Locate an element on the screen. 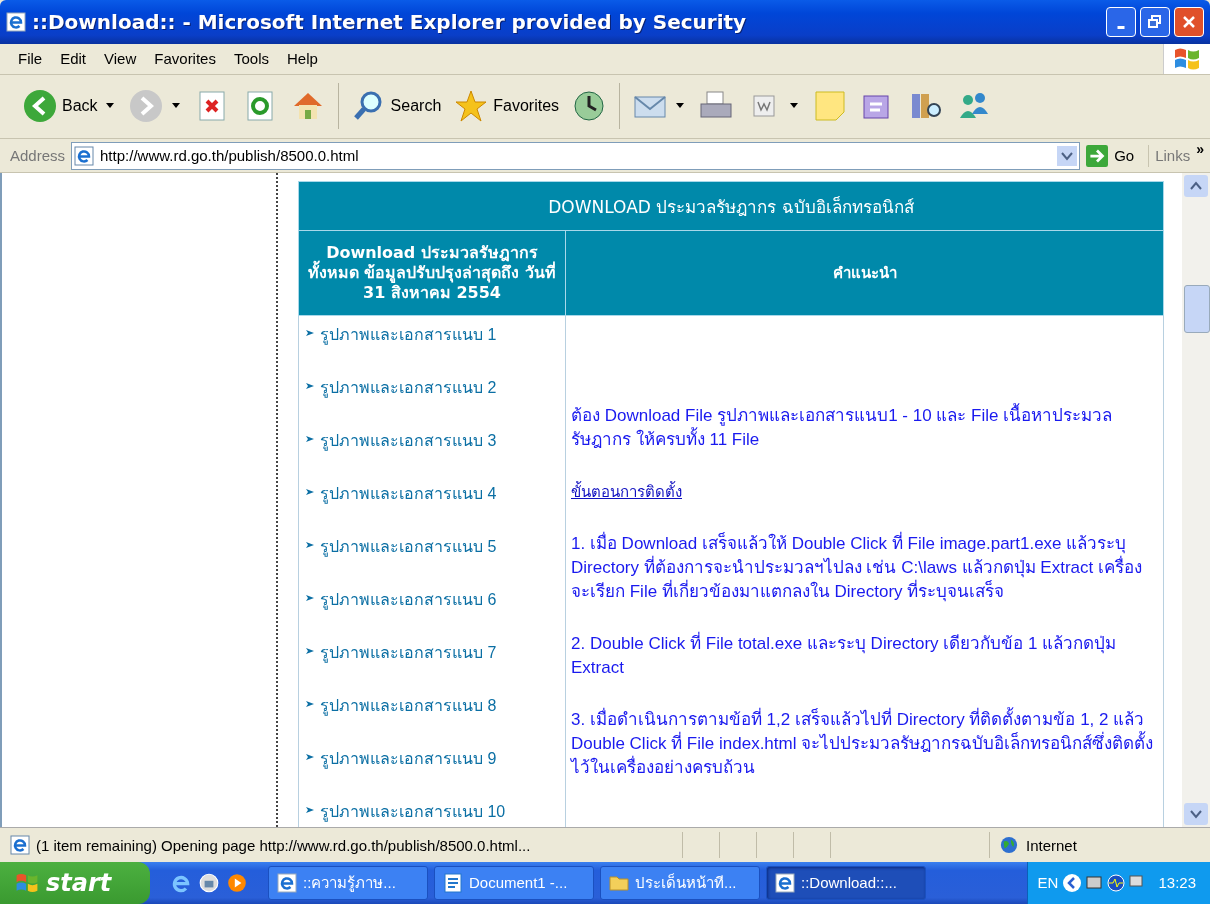 Image resolution: width=1210 pixels, height=904 pixels. menu-item: Favorites is located at coordinates (185, 58).